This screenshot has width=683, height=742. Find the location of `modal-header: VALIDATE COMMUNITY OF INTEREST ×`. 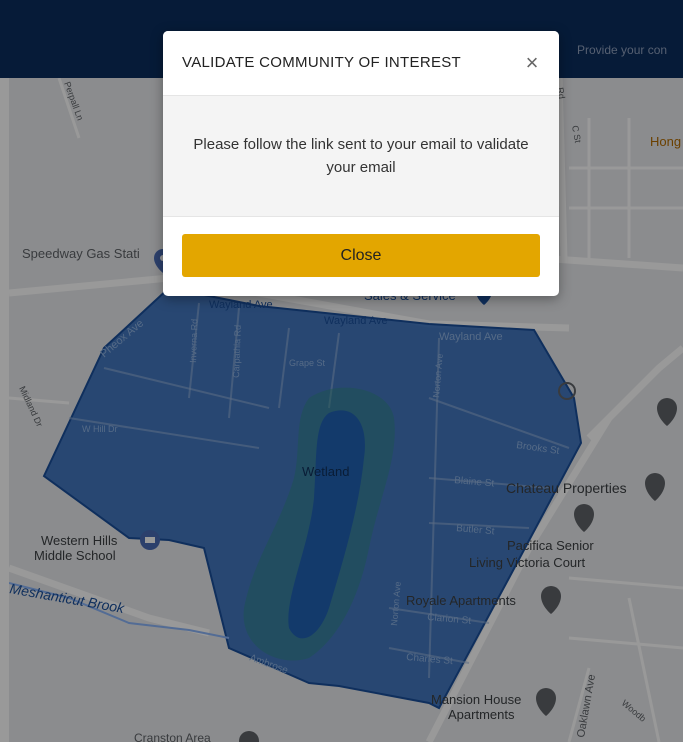

modal-header: VALIDATE COMMUNITY OF INTEREST × is located at coordinates (361, 63).